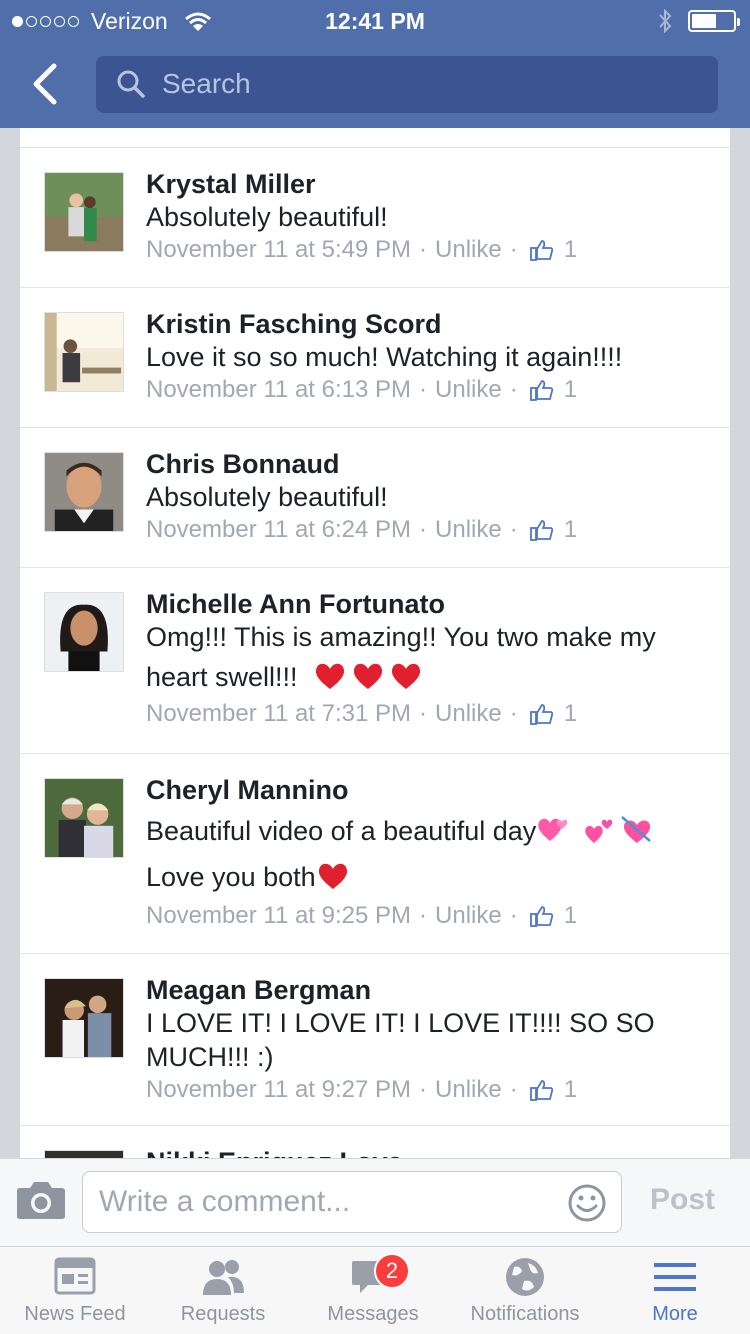  Describe the element at coordinates (428, 877) in the screenshot. I see `comment-text-line-2: Love you both` at that location.